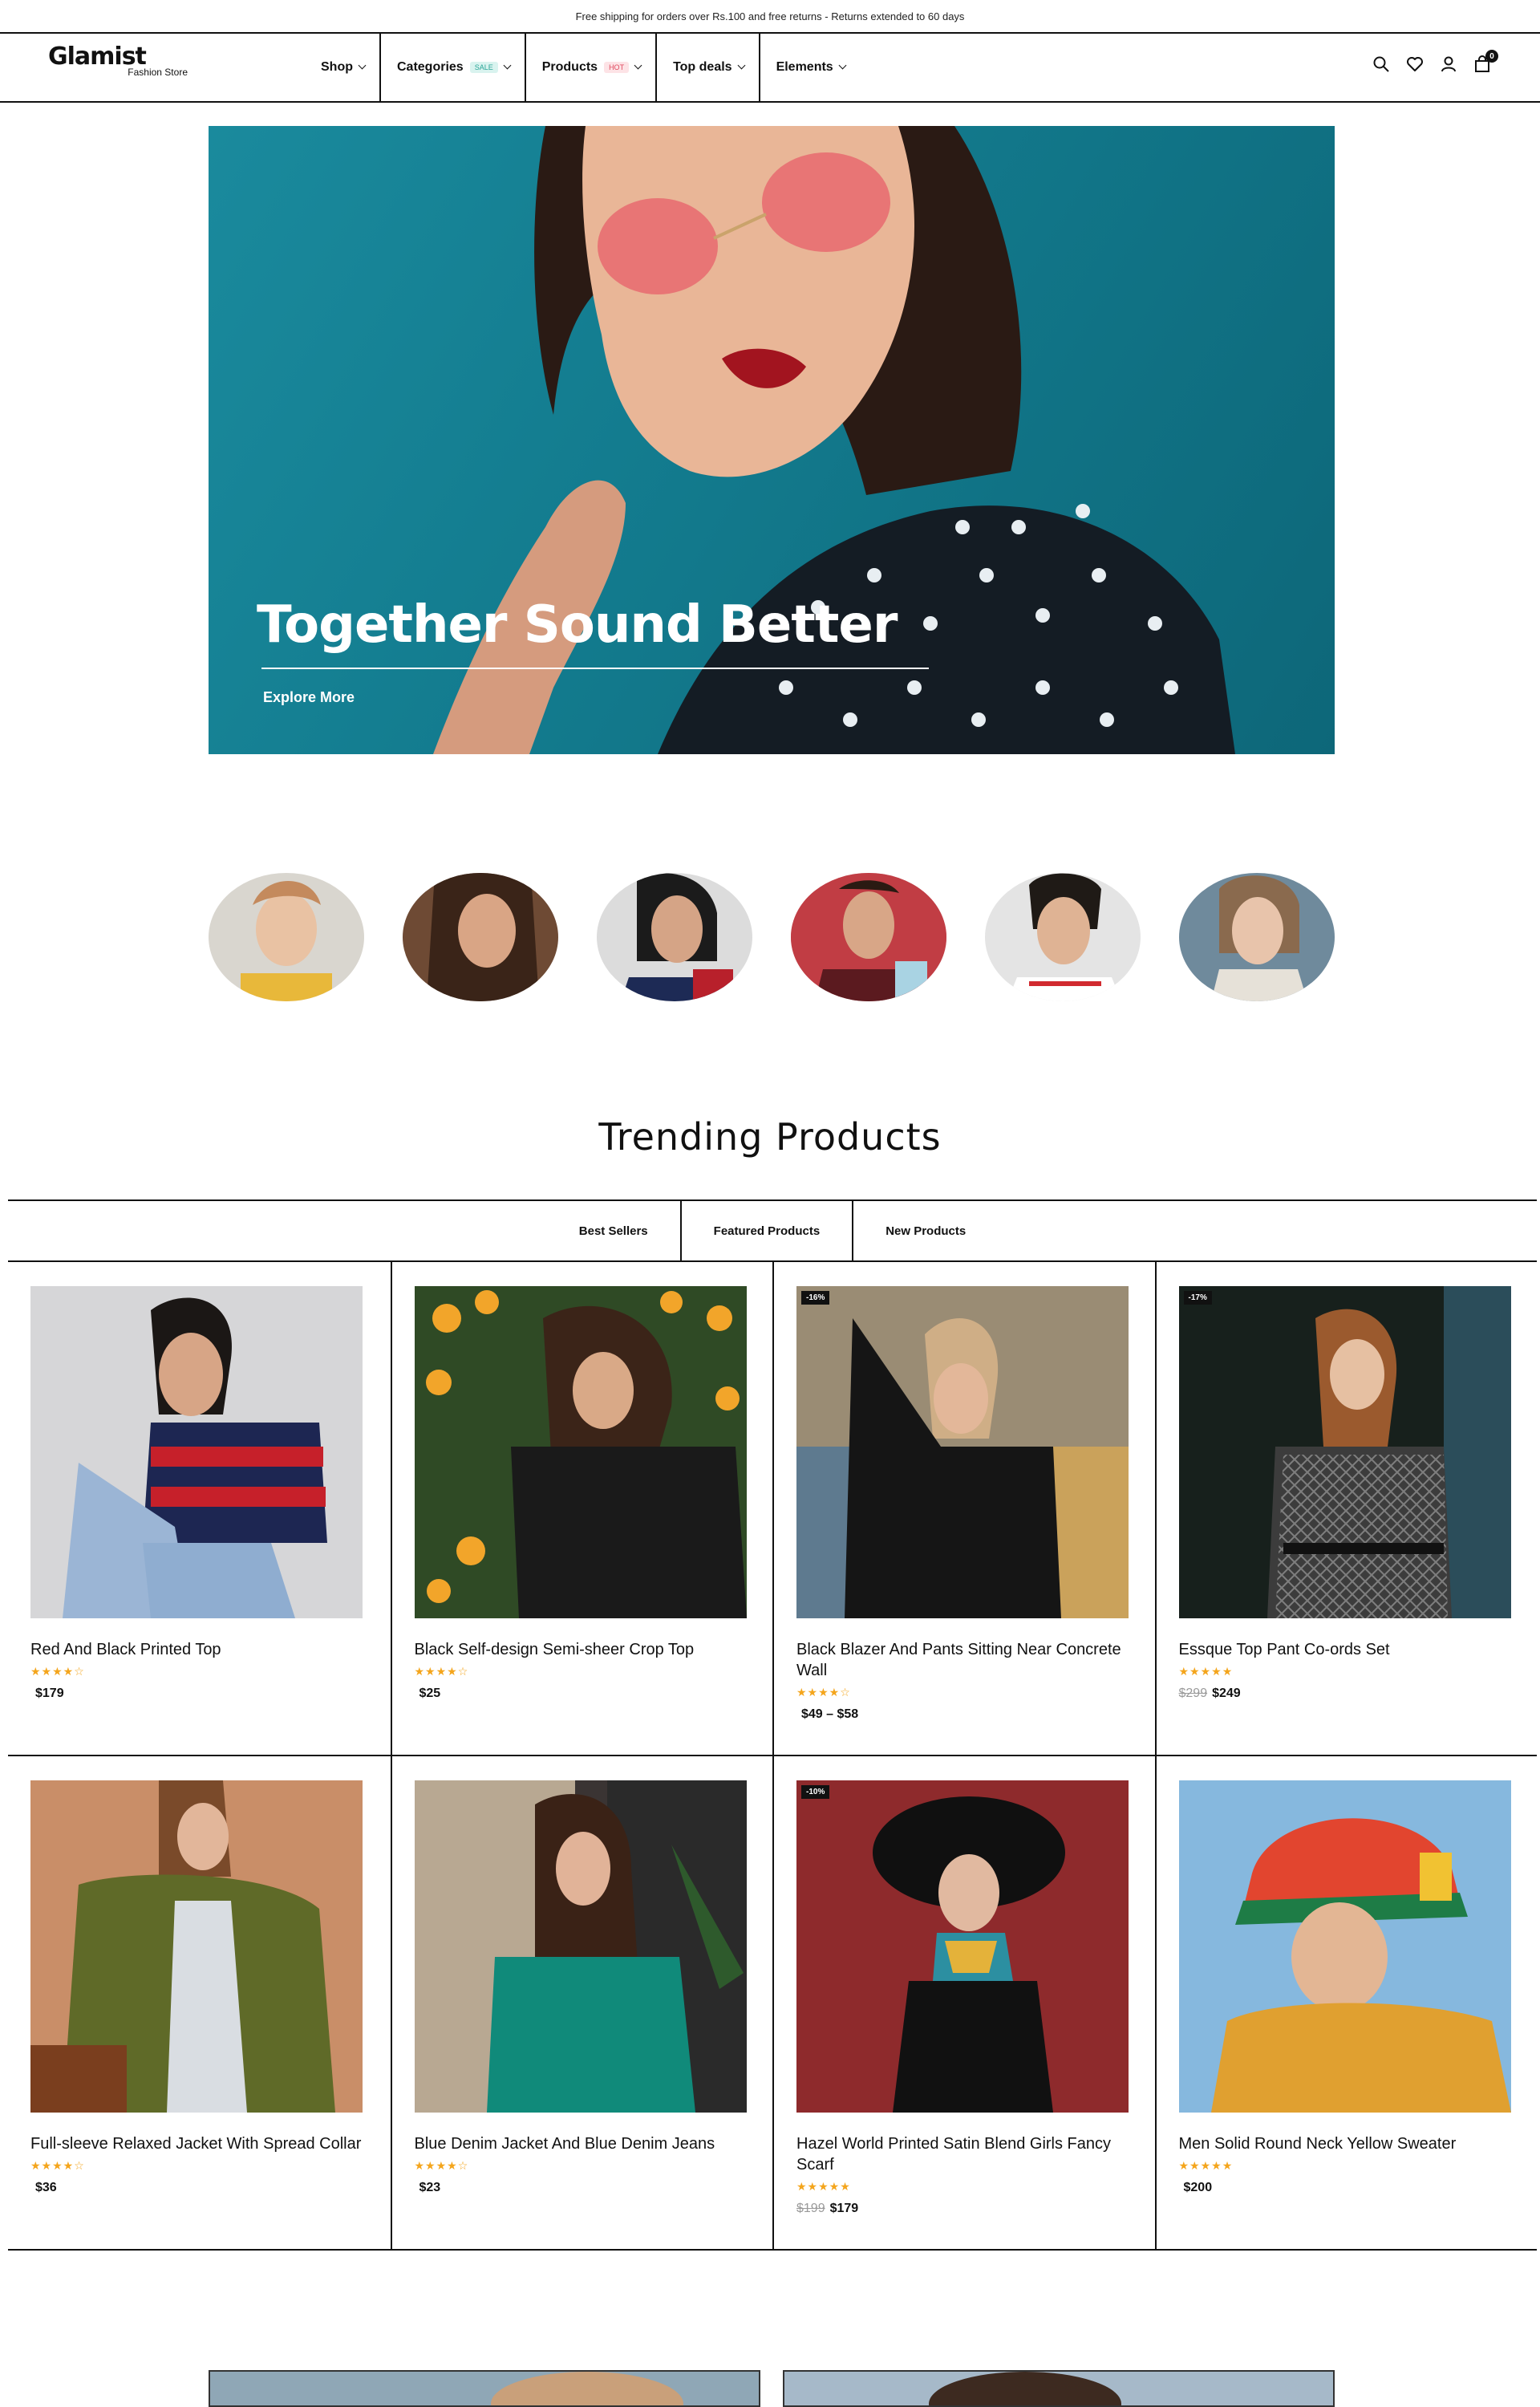 This screenshot has height=2407, width=1540. I want to click on product-name: Black Self-design Semi-sheer Crop Top, so click(583, 1649).